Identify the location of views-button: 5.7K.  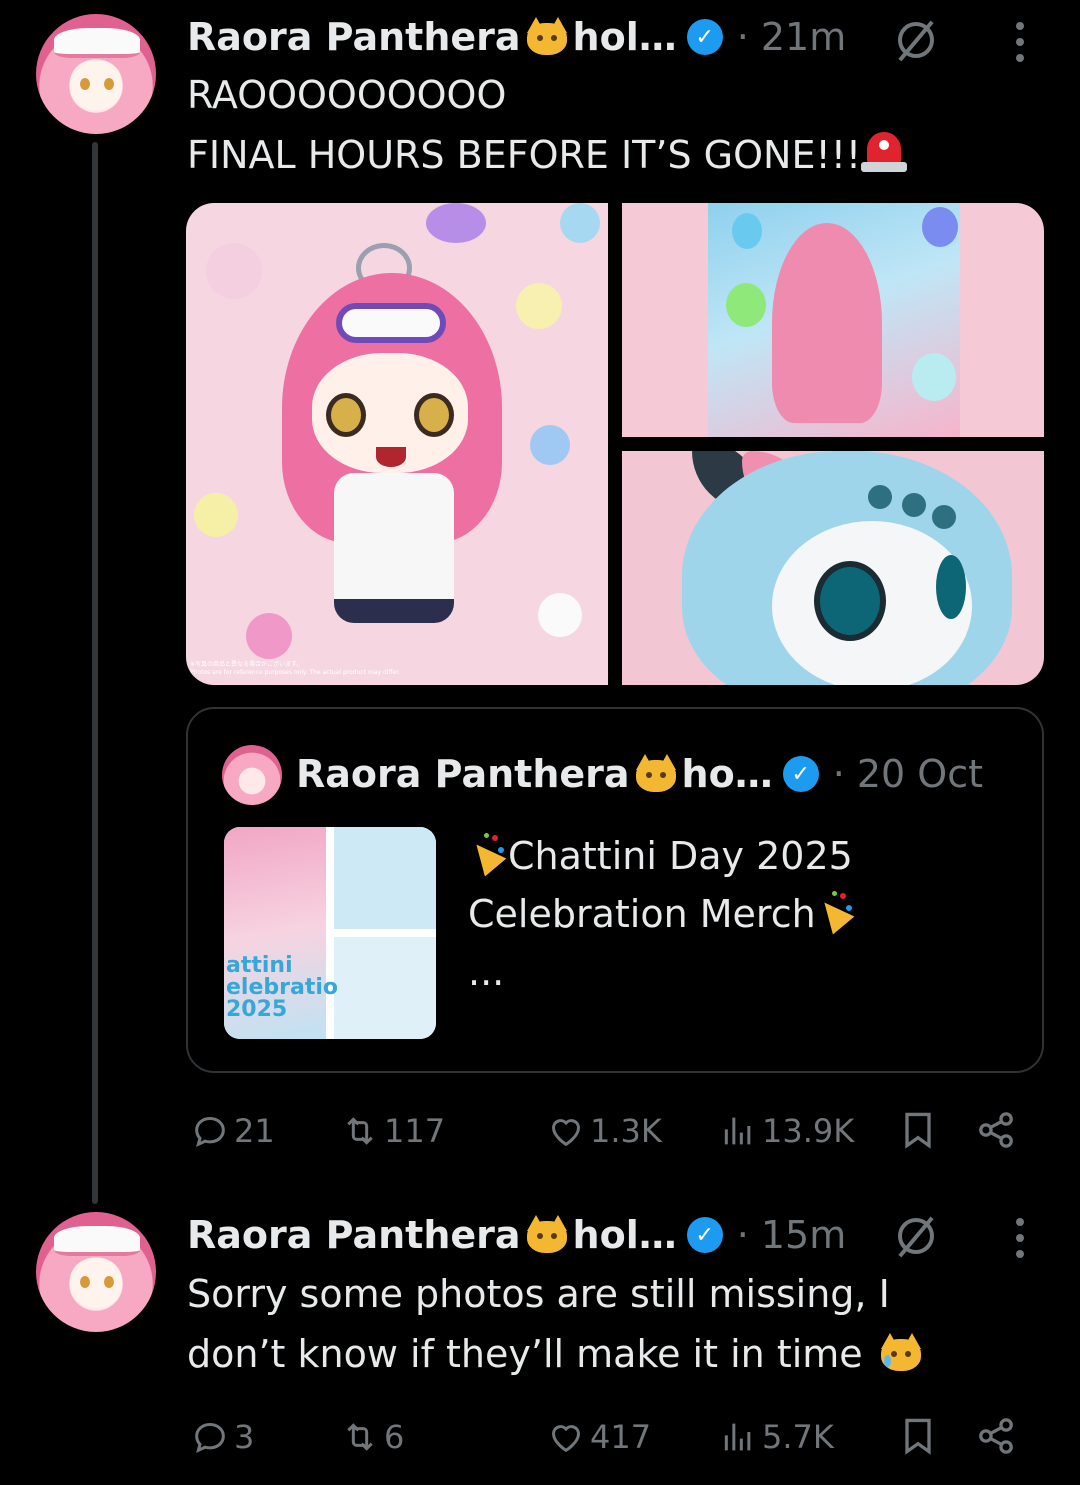
(776, 1437).